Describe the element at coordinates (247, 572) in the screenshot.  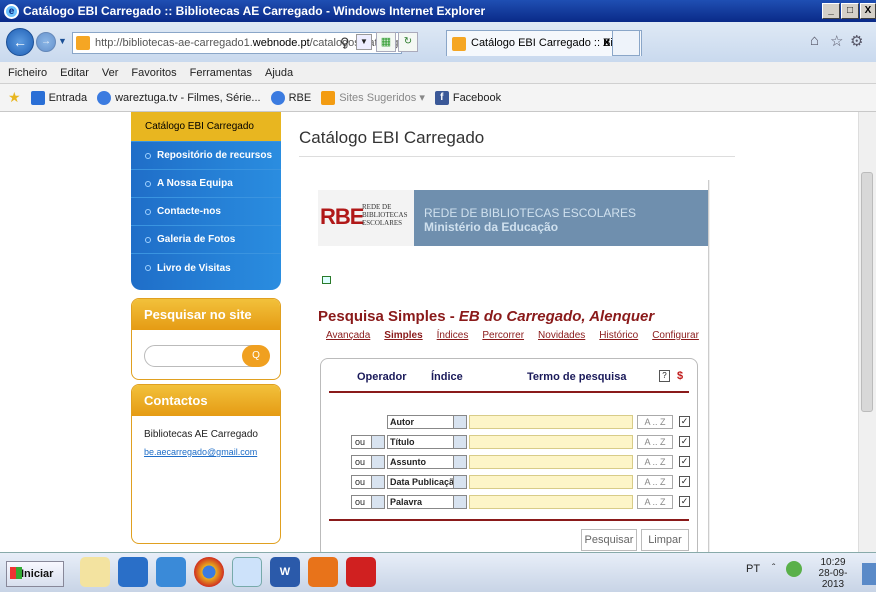
I see `internet-explorer-icon` at that location.